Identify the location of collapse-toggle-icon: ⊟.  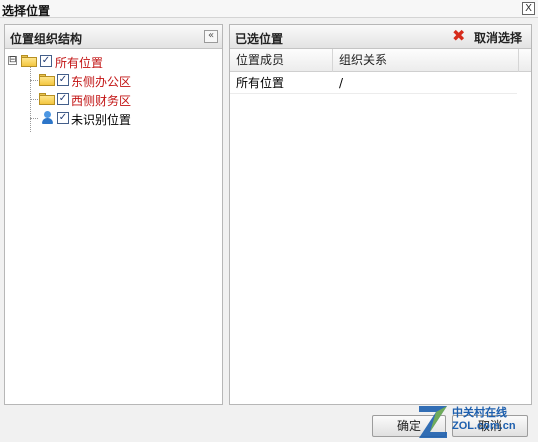
(12, 60).